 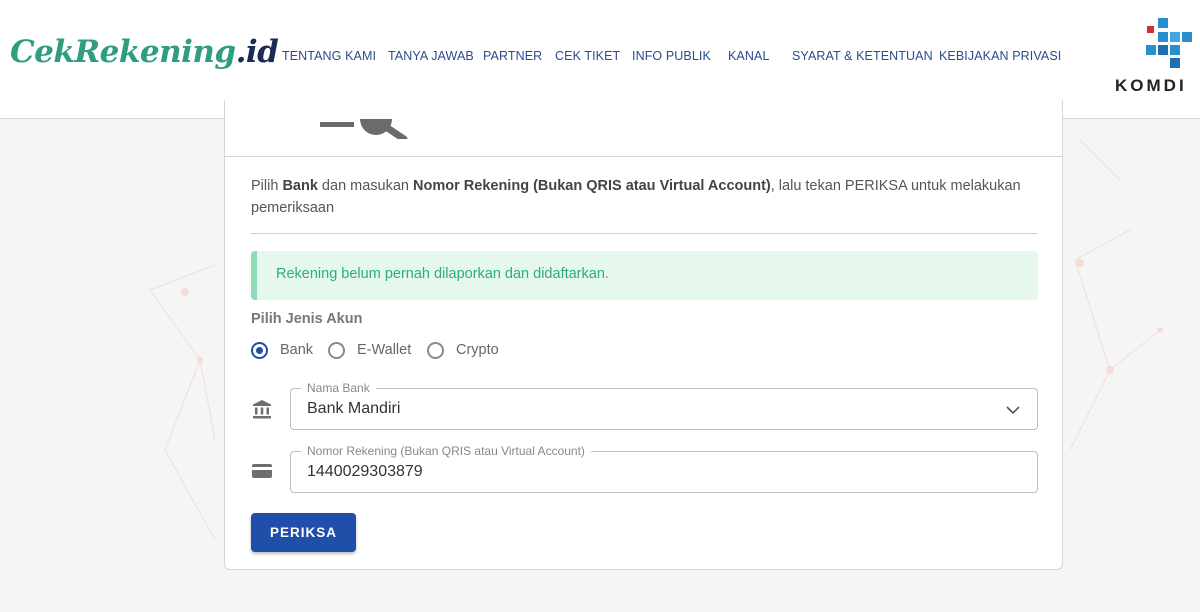 I want to click on radio-e-wallet-label: E-Wallet, so click(x=384, y=350).